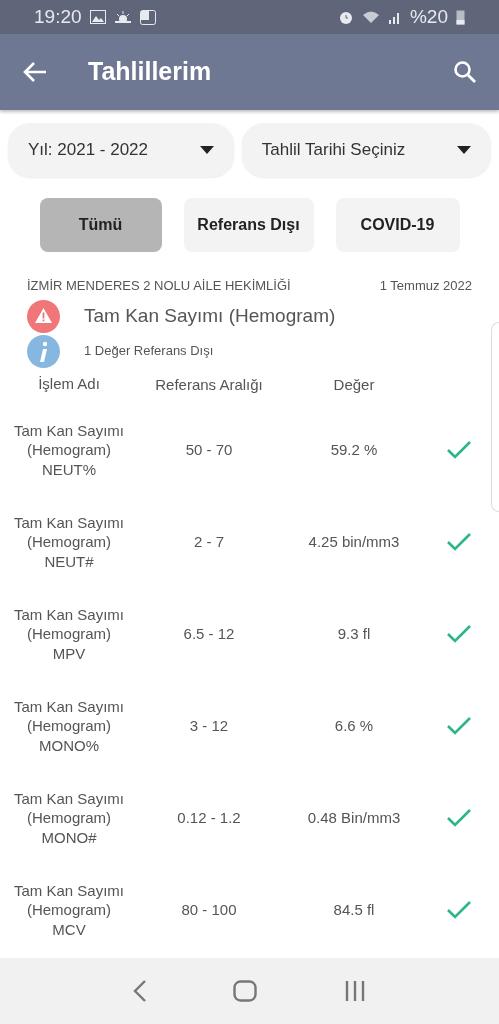  Describe the element at coordinates (149, 351) in the screenshot. I see `out-of-range-summary: 1 Değer Referans Dışı` at that location.